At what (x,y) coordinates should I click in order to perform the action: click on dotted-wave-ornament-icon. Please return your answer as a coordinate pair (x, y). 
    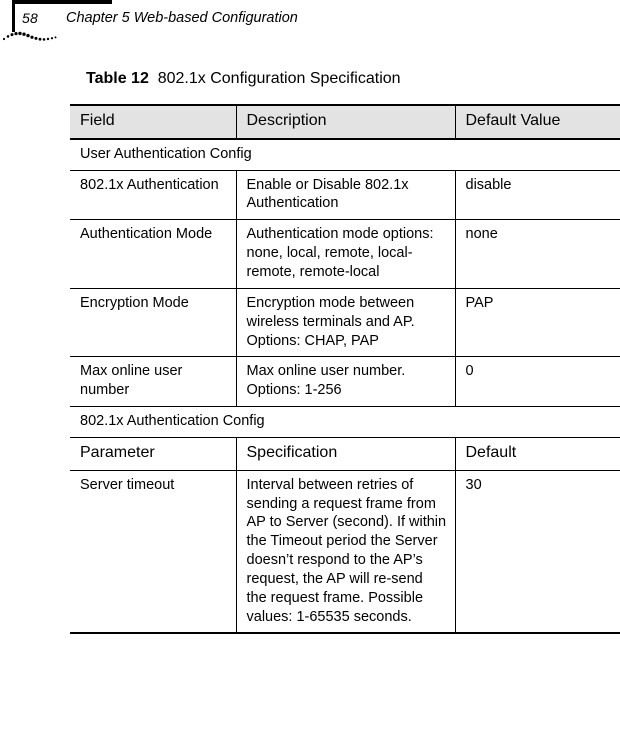
    Looking at the image, I should click on (29, 36).